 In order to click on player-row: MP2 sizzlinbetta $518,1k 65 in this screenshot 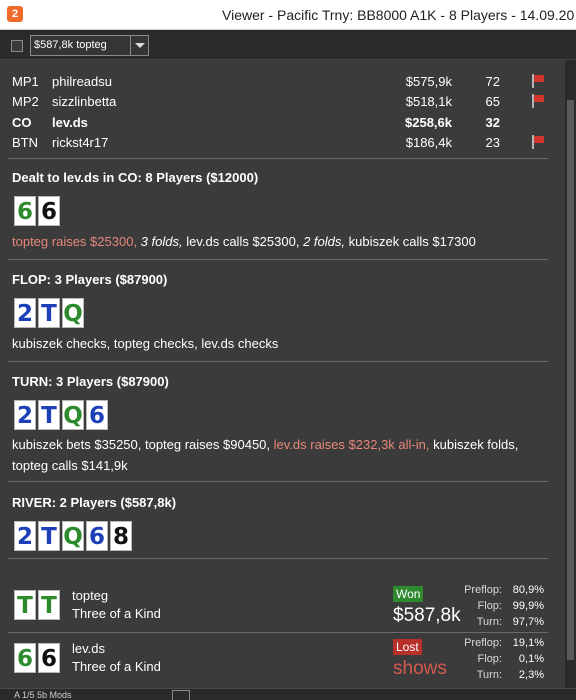, I will do `click(286, 104)`.